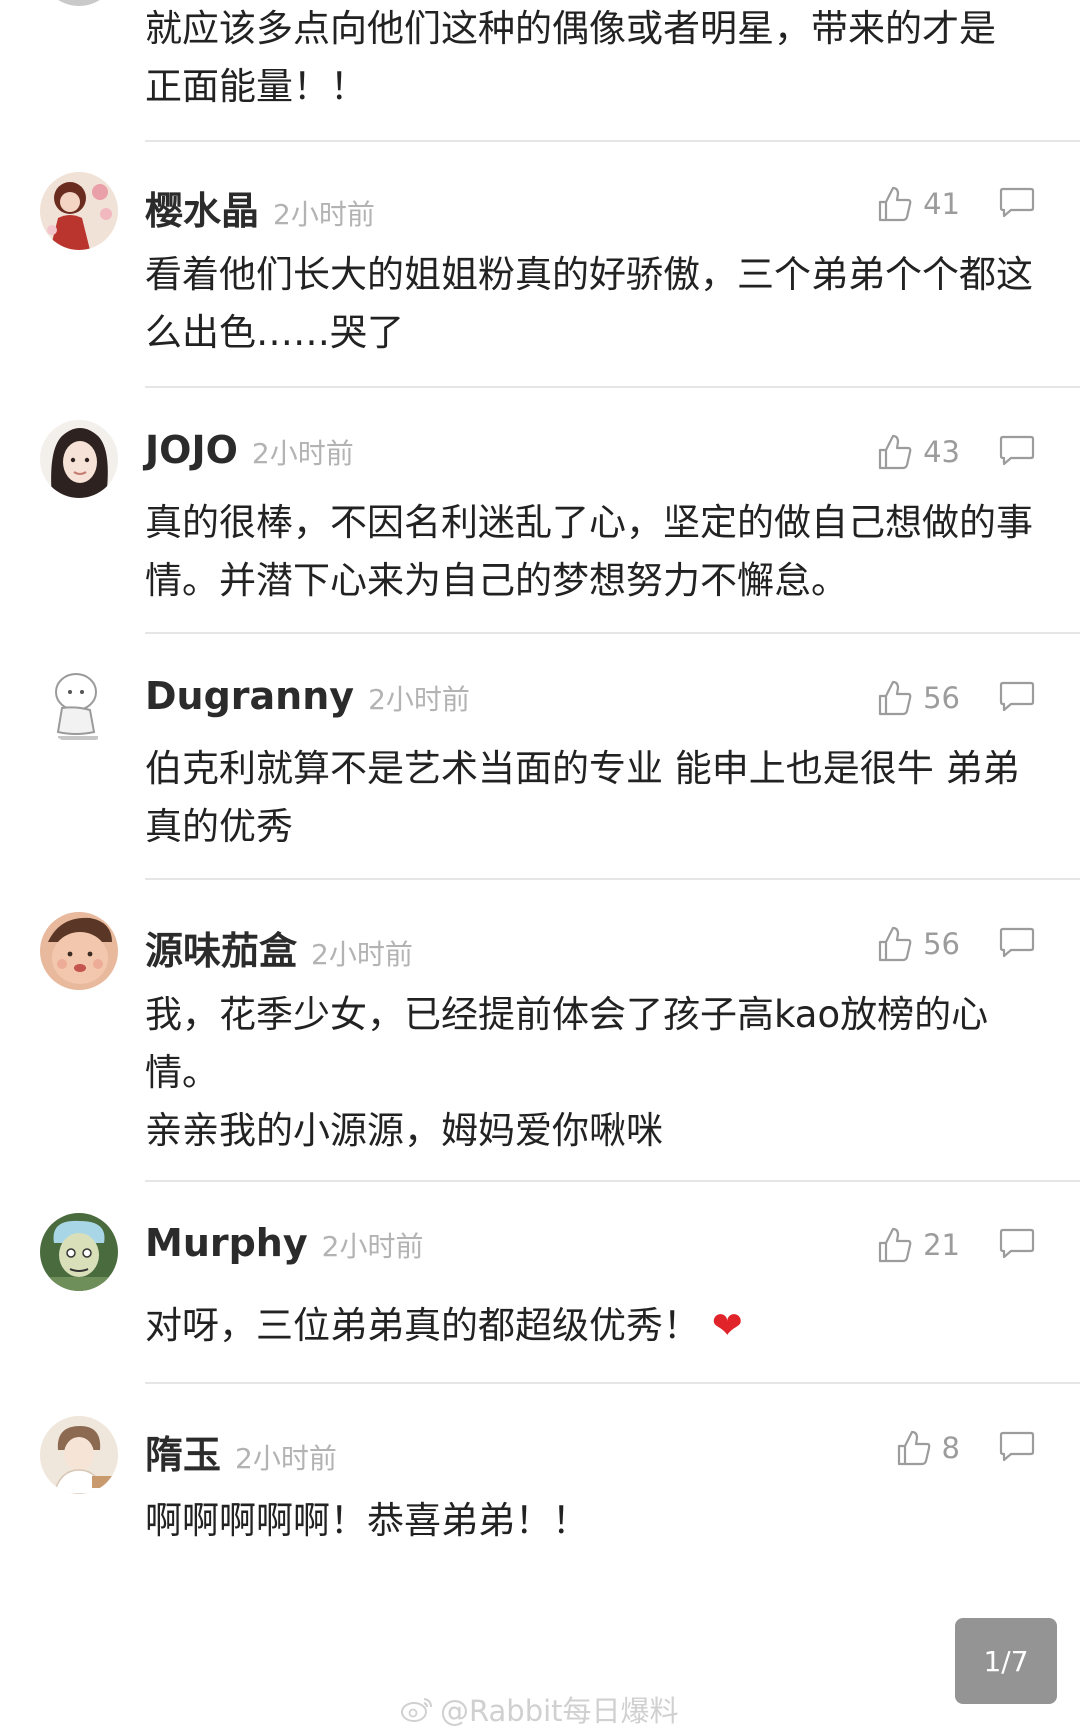  I want to click on page-indicator-text: 1/7, so click(1006, 1661).